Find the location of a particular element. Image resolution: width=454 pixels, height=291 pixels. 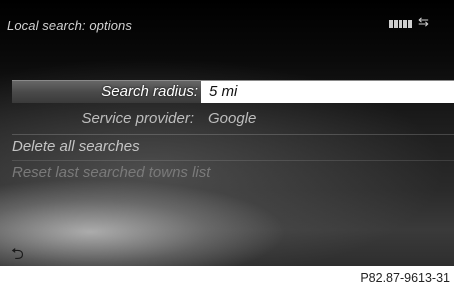

service-provider-value: Google is located at coordinates (232, 118).